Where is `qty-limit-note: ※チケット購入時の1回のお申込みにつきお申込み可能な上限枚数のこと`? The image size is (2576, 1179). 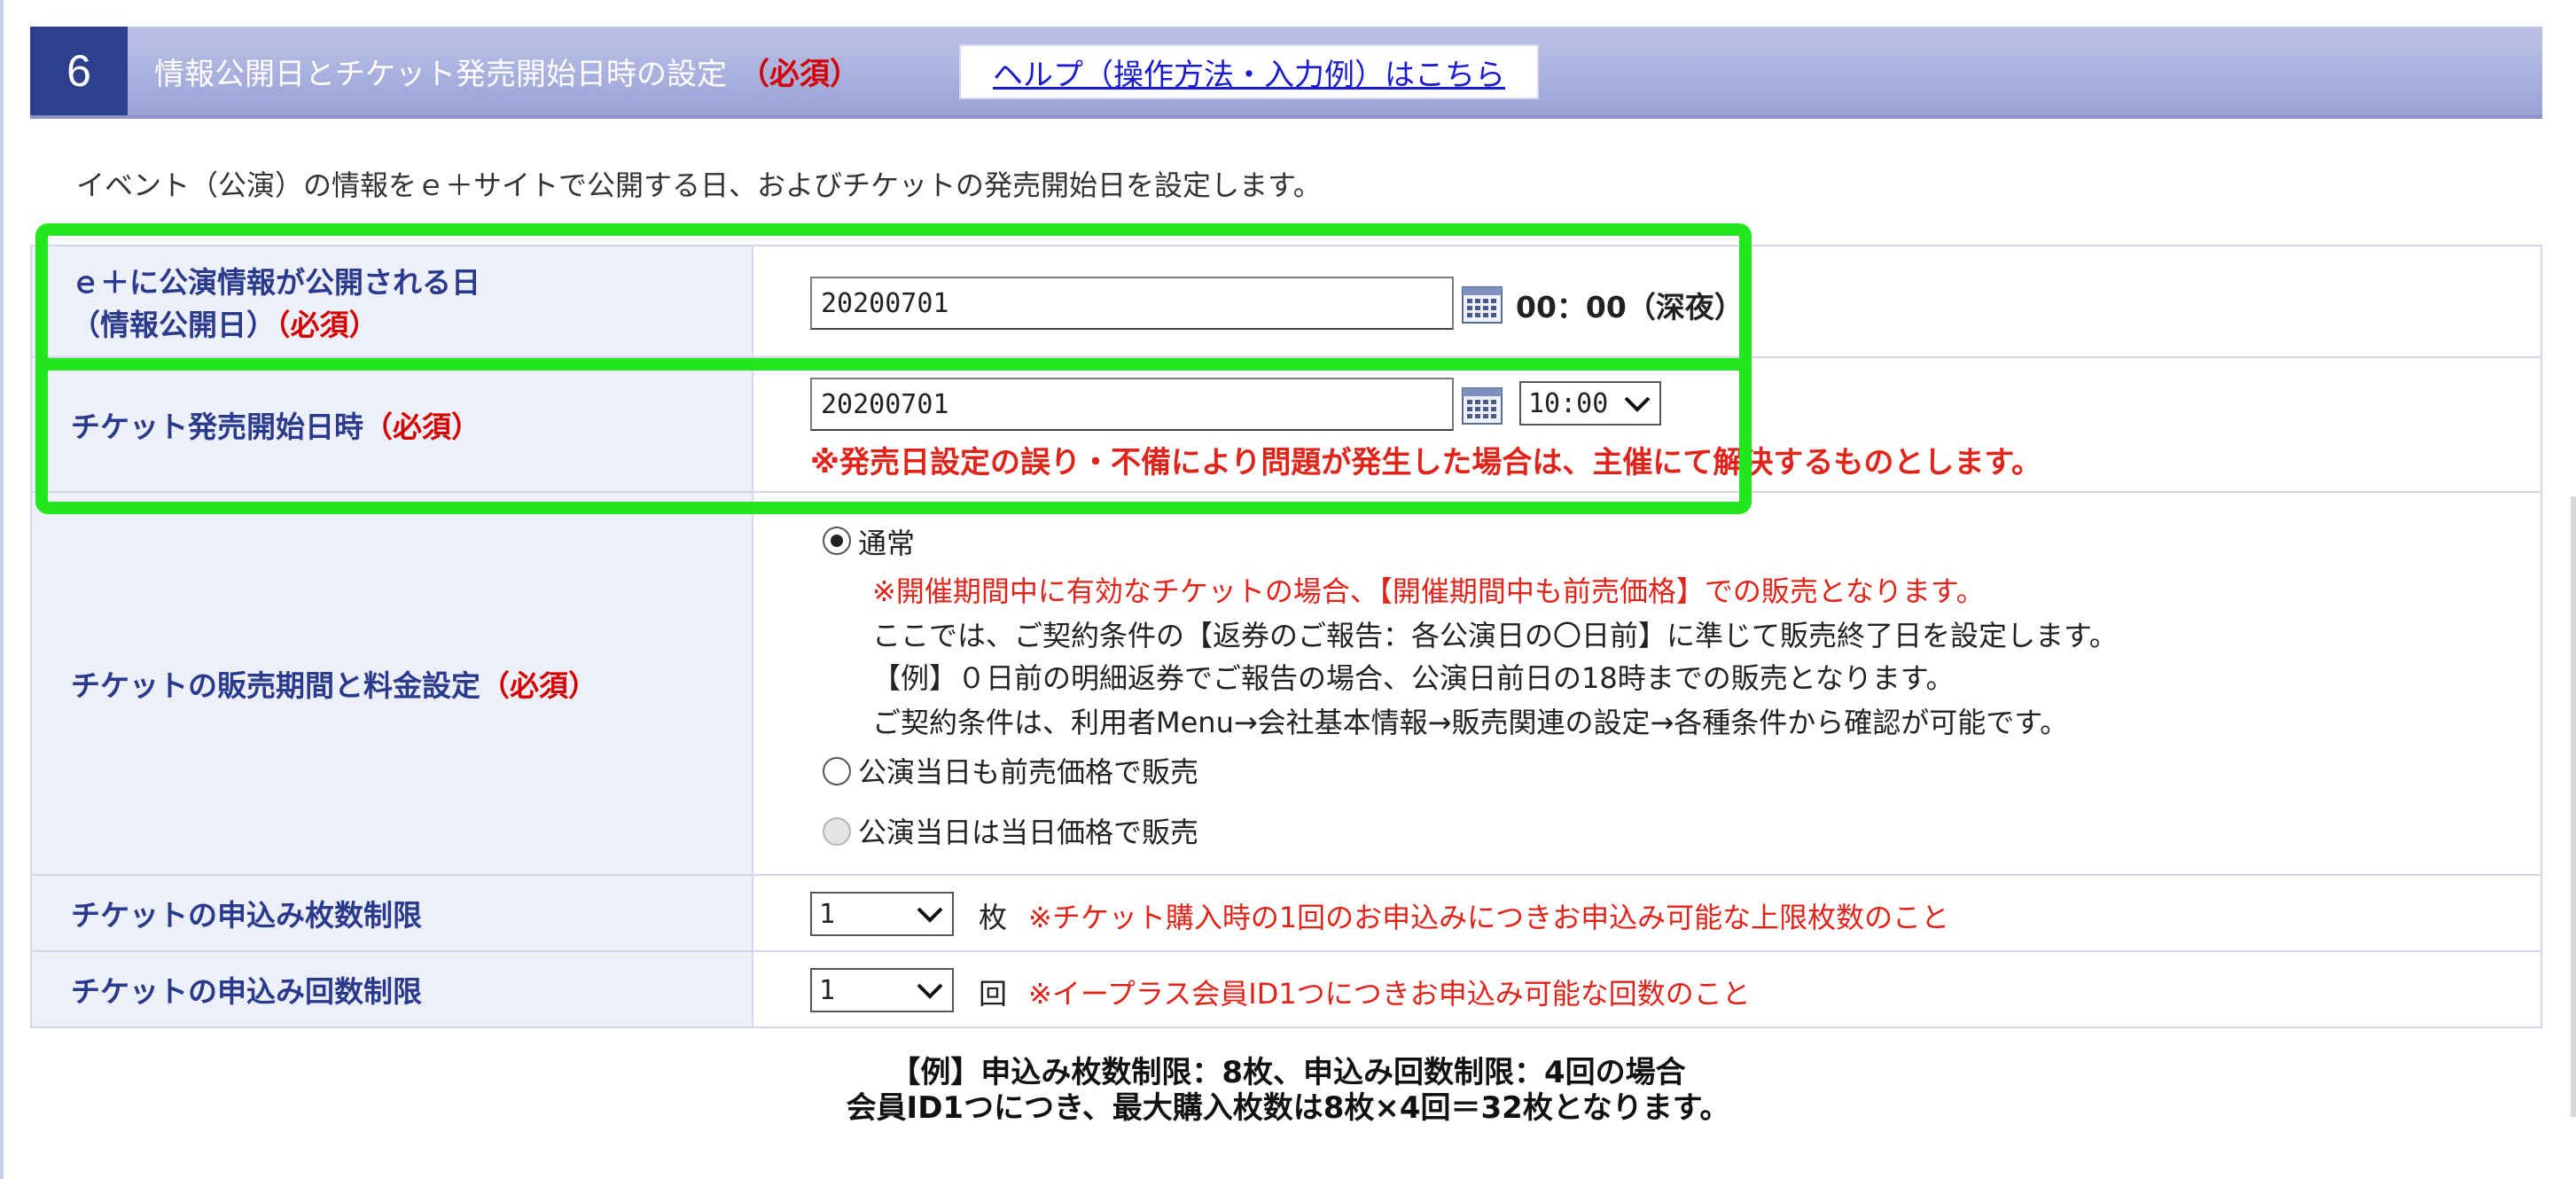 qty-limit-note: ※チケット購入時の1回のお申込みにつきお申込み可能な上限枚数のこと is located at coordinates (1489, 917).